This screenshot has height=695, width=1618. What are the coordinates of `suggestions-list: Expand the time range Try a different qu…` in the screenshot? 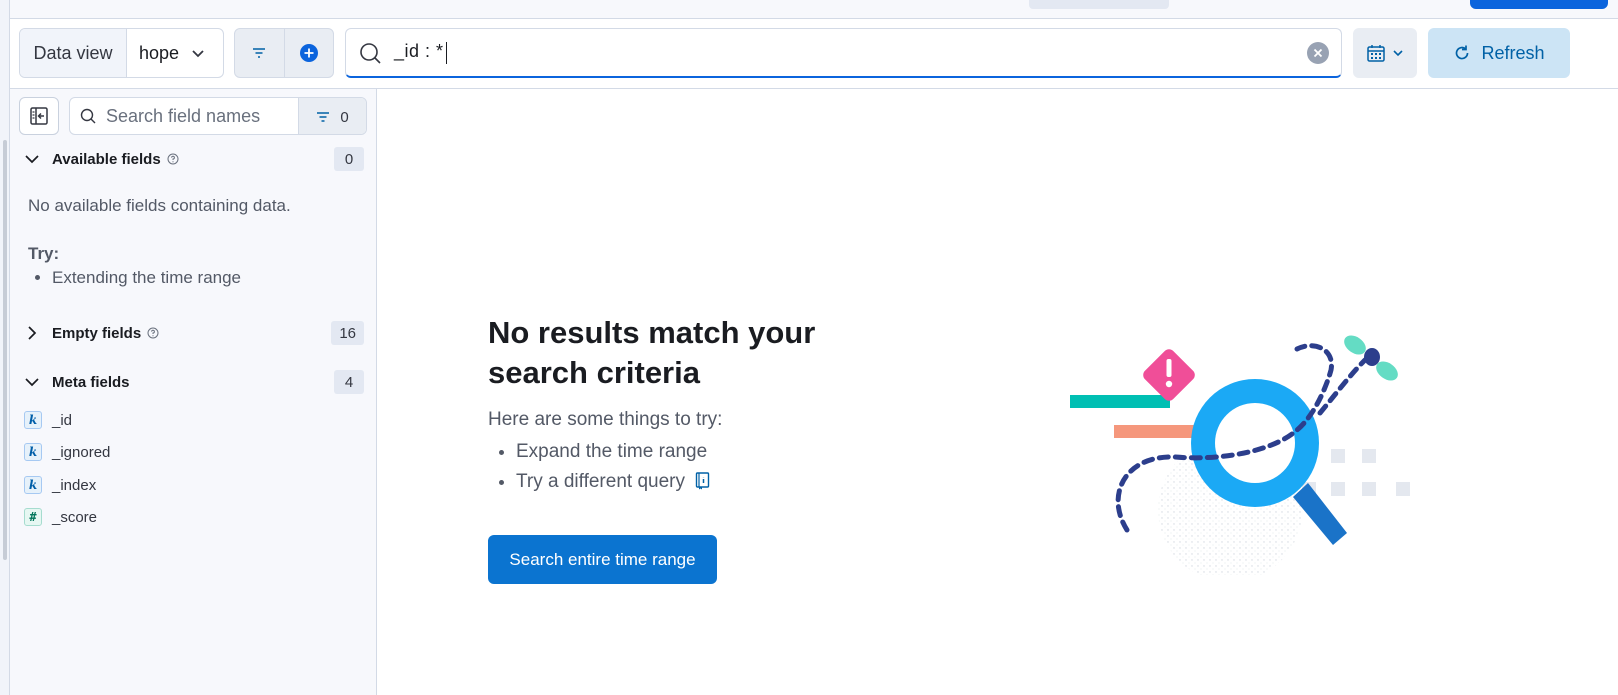 It's located at (698, 467).